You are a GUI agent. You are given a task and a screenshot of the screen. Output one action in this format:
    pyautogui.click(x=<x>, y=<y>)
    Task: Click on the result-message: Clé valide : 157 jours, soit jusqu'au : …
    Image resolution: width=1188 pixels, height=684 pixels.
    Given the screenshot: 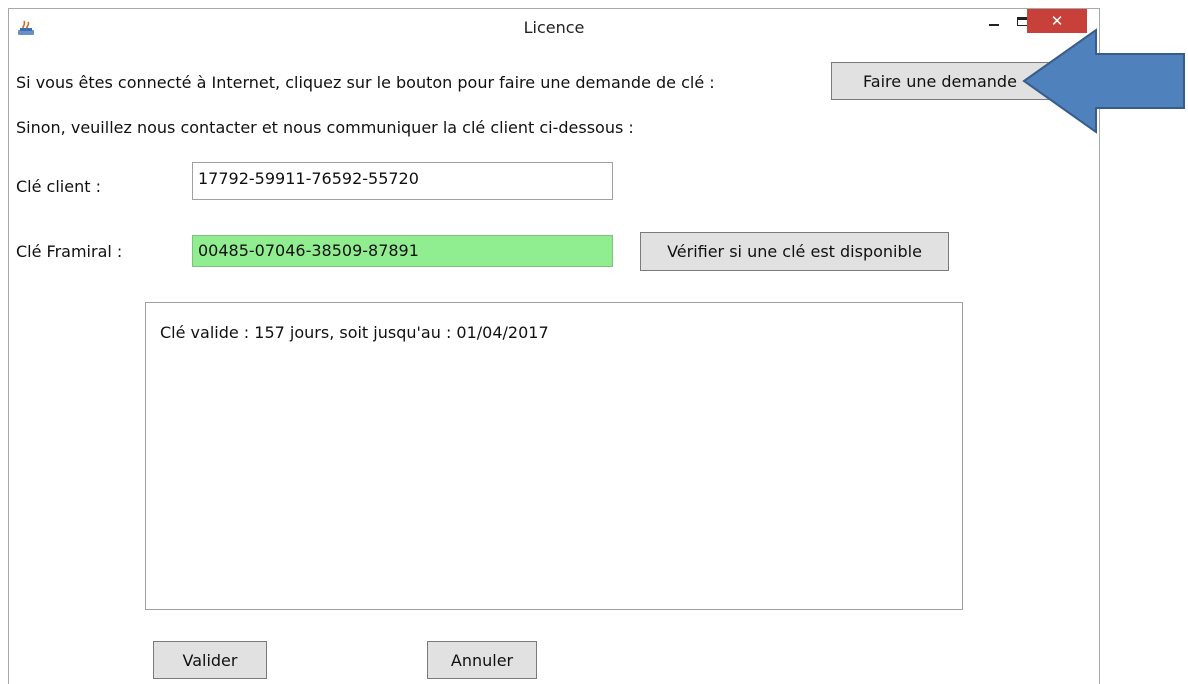 What is the action you would take?
    pyautogui.click(x=354, y=332)
    